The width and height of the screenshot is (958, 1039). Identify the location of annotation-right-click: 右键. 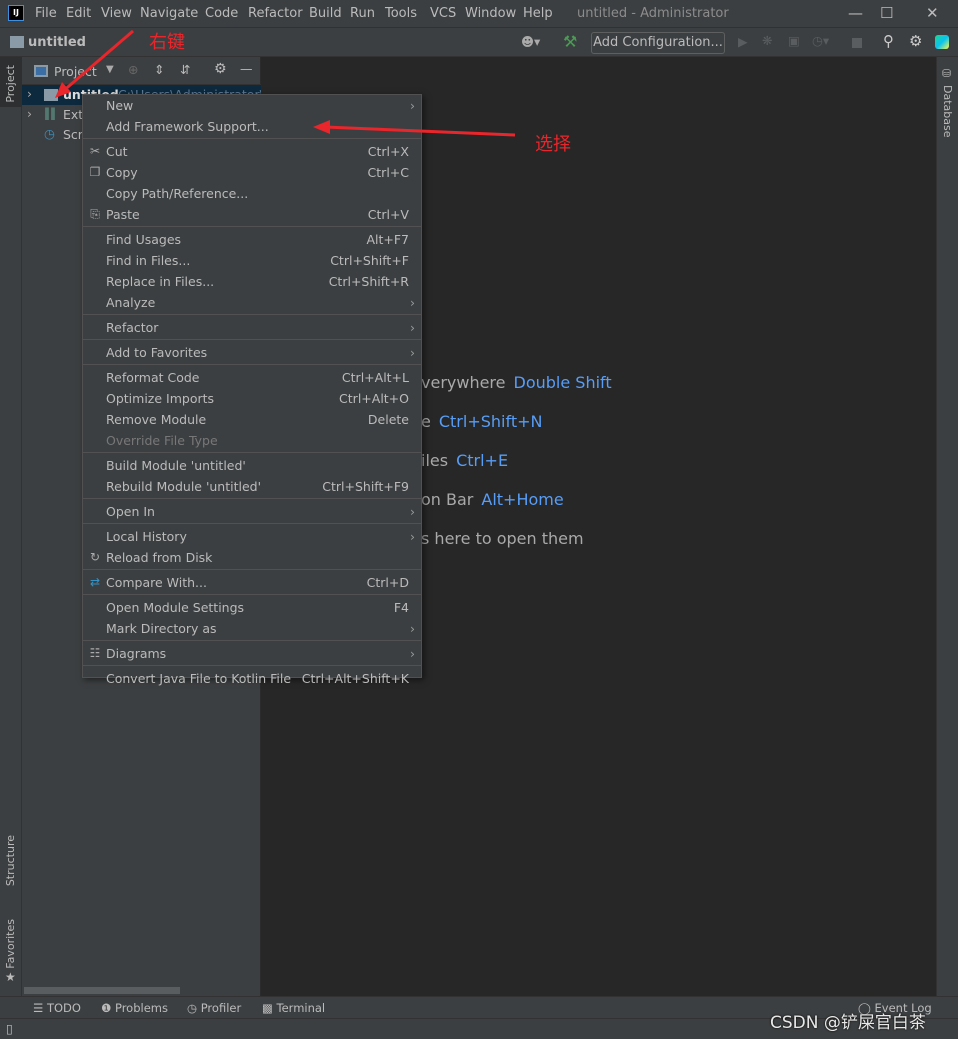
(167, 42).